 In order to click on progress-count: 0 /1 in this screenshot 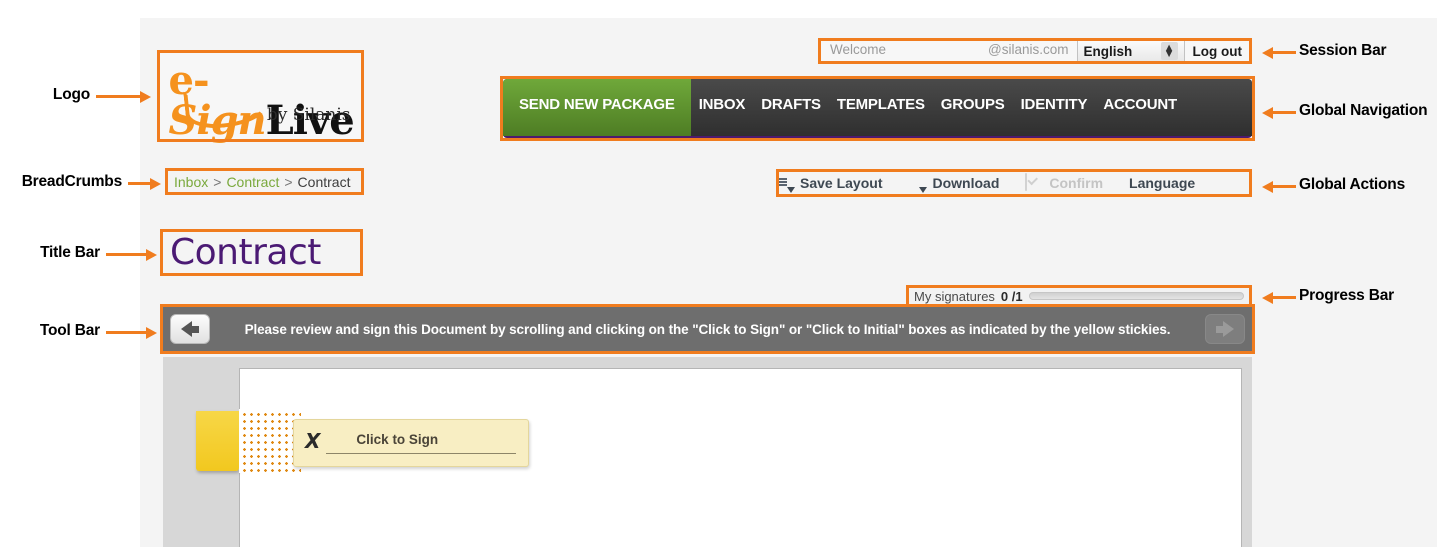, I will do `click(1011, 296)`.